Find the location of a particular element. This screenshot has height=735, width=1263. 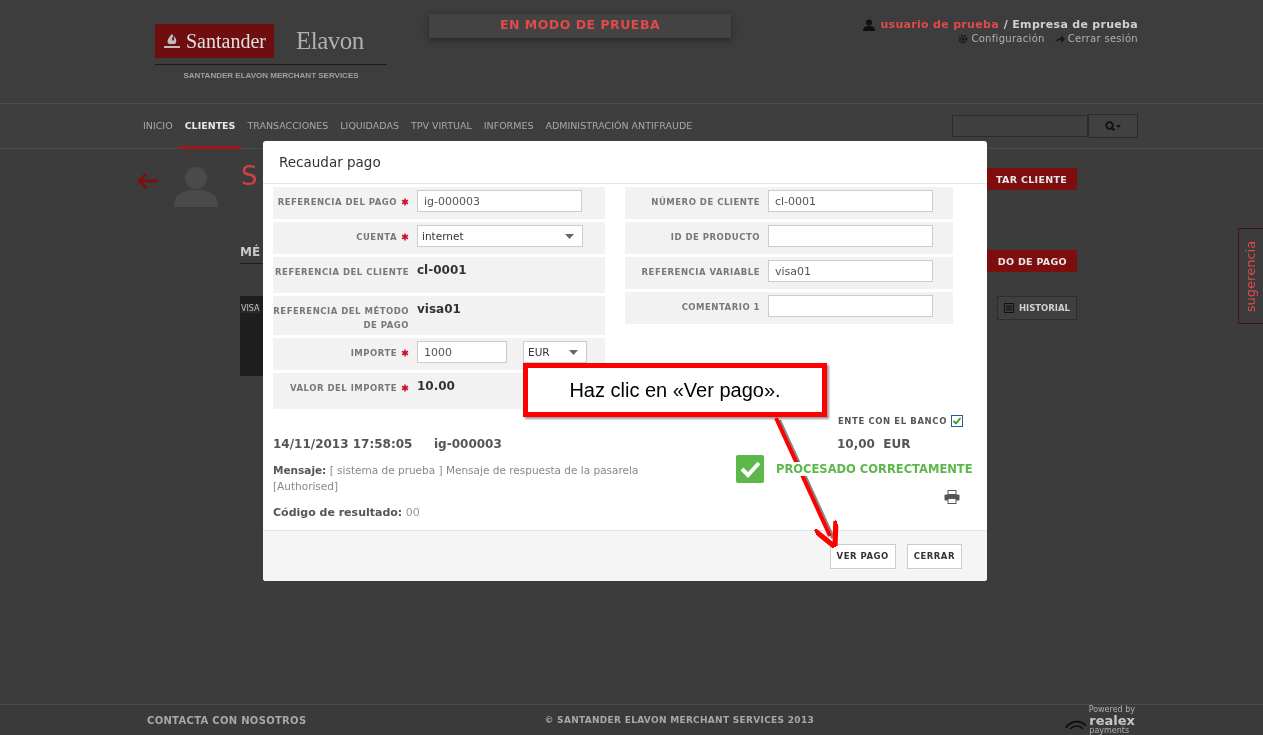

user-icon is located at coordinates (869, 24).